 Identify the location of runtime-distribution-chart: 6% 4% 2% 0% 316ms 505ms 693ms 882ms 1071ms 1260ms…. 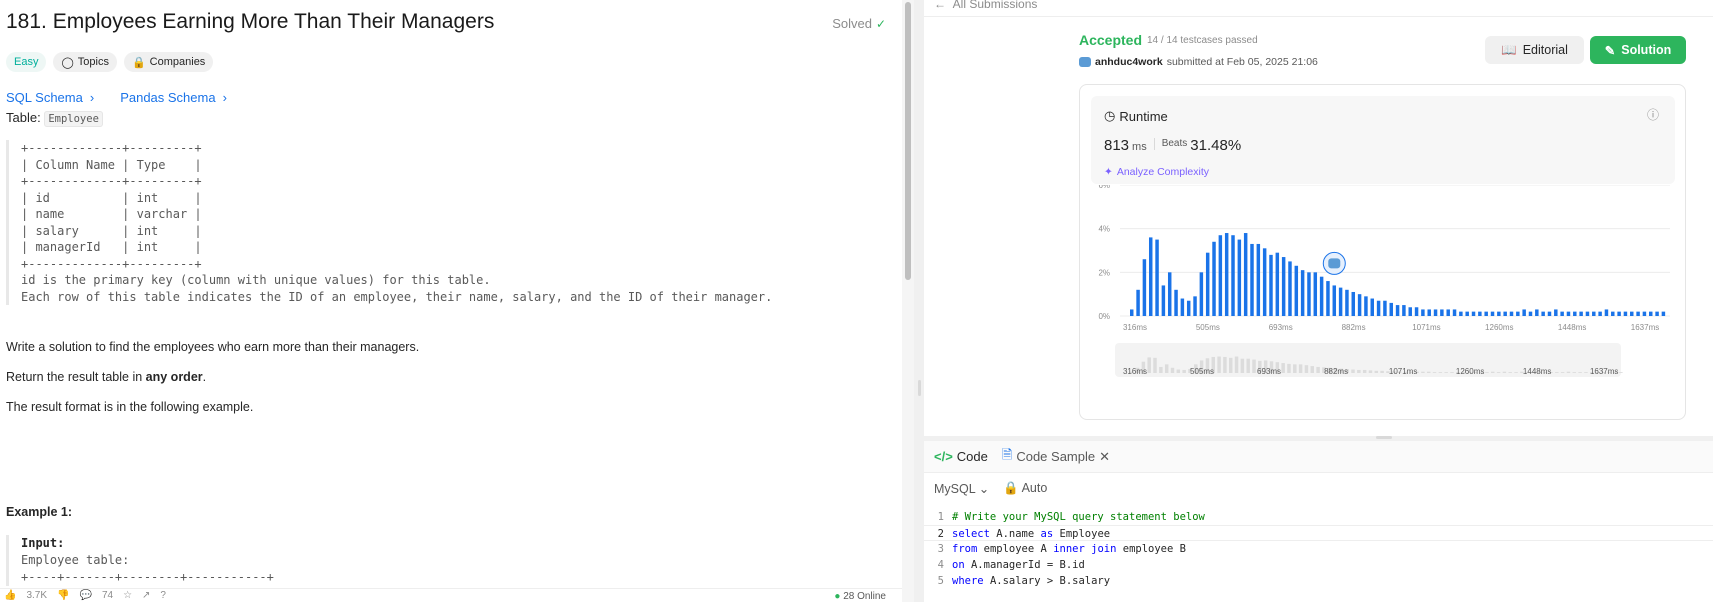
(1382, 301).